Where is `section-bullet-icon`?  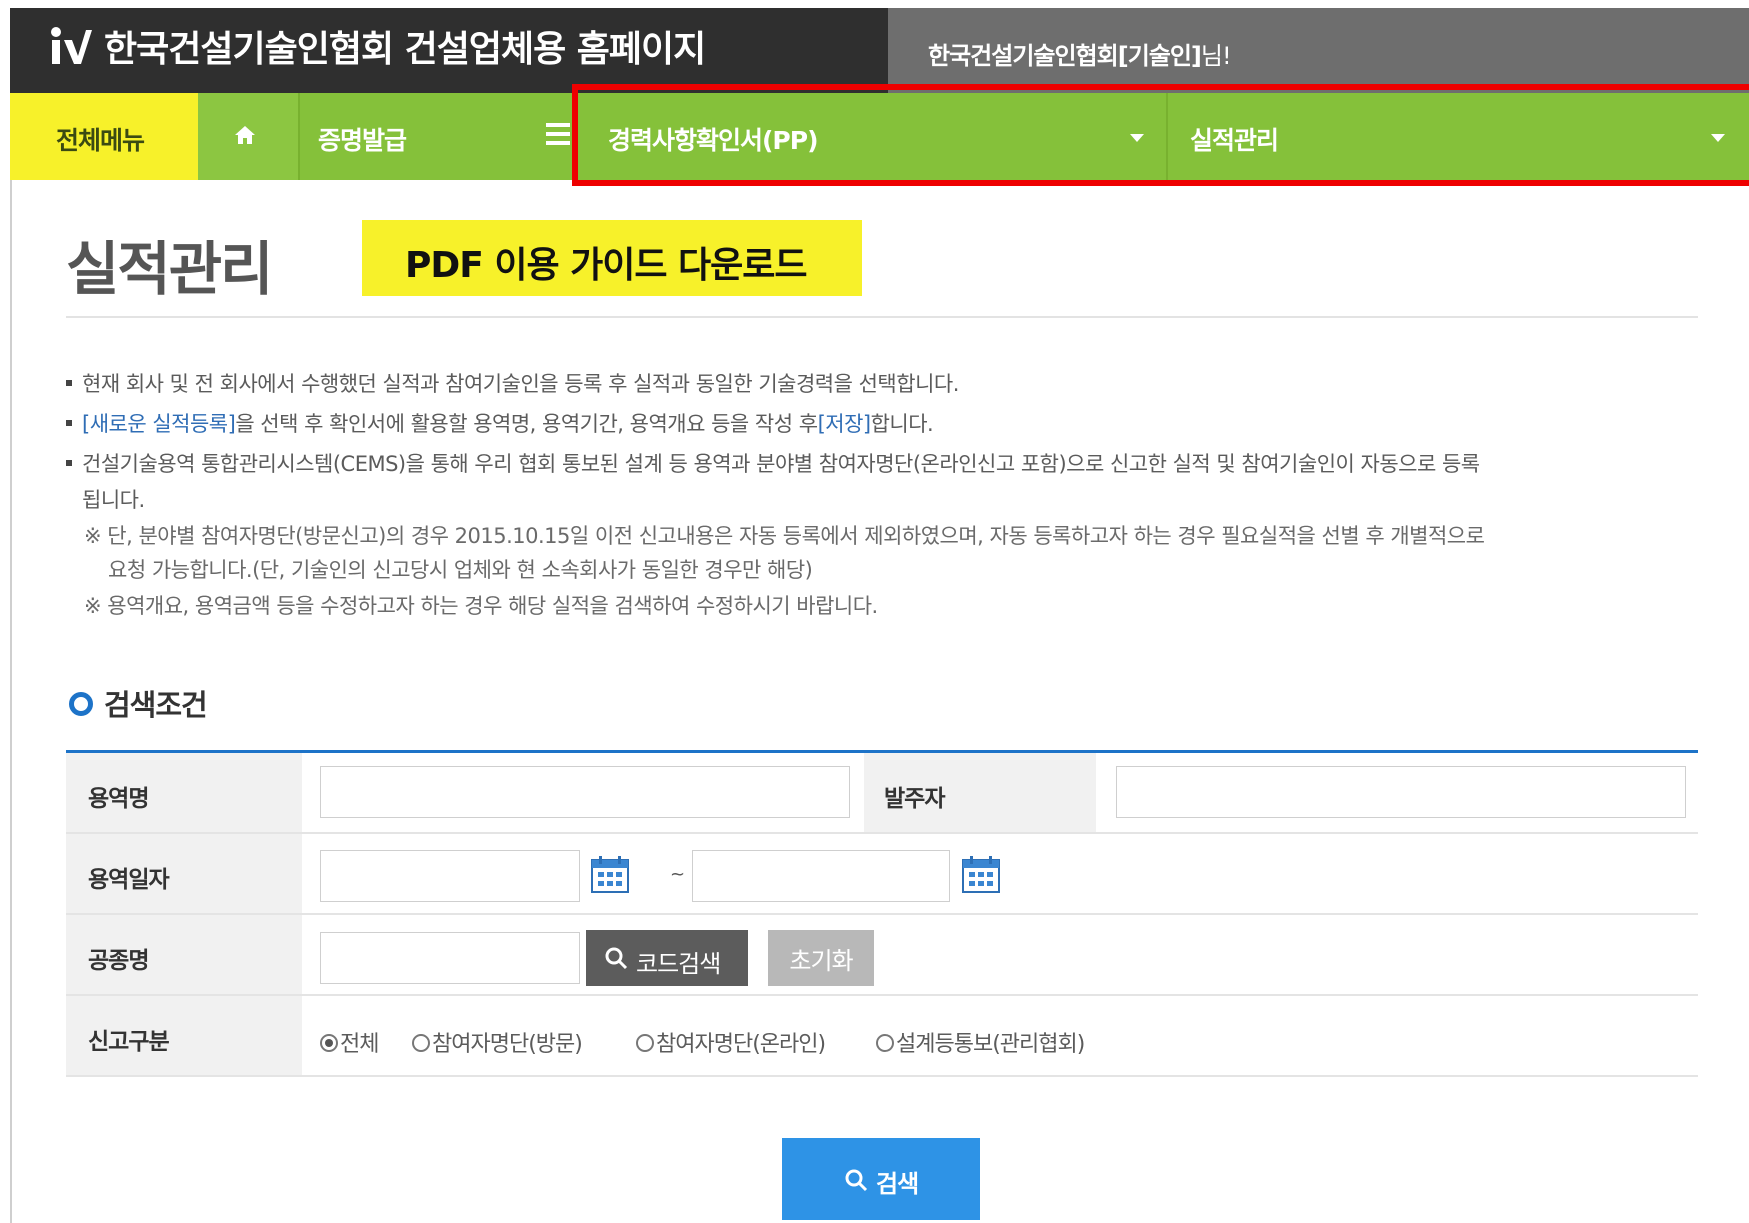 section-bullet-icon is located at coordinates (81, 704).